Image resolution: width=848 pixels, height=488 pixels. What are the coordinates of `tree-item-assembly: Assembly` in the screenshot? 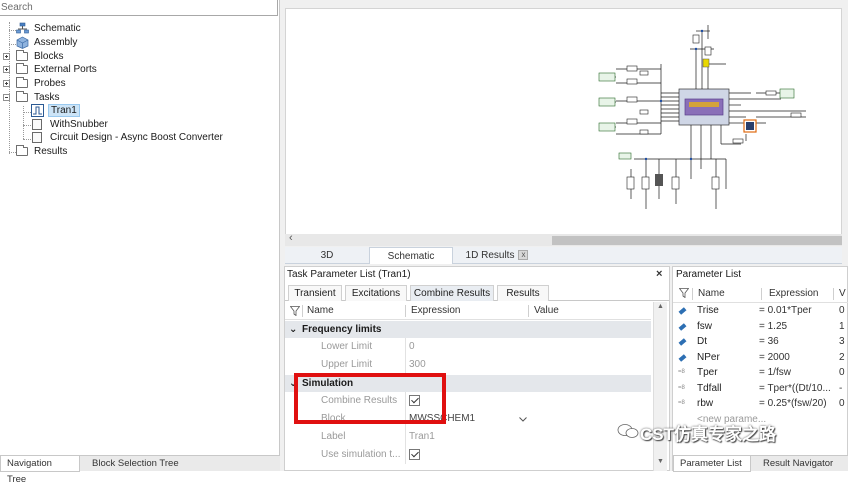 It's located at (116, 42).